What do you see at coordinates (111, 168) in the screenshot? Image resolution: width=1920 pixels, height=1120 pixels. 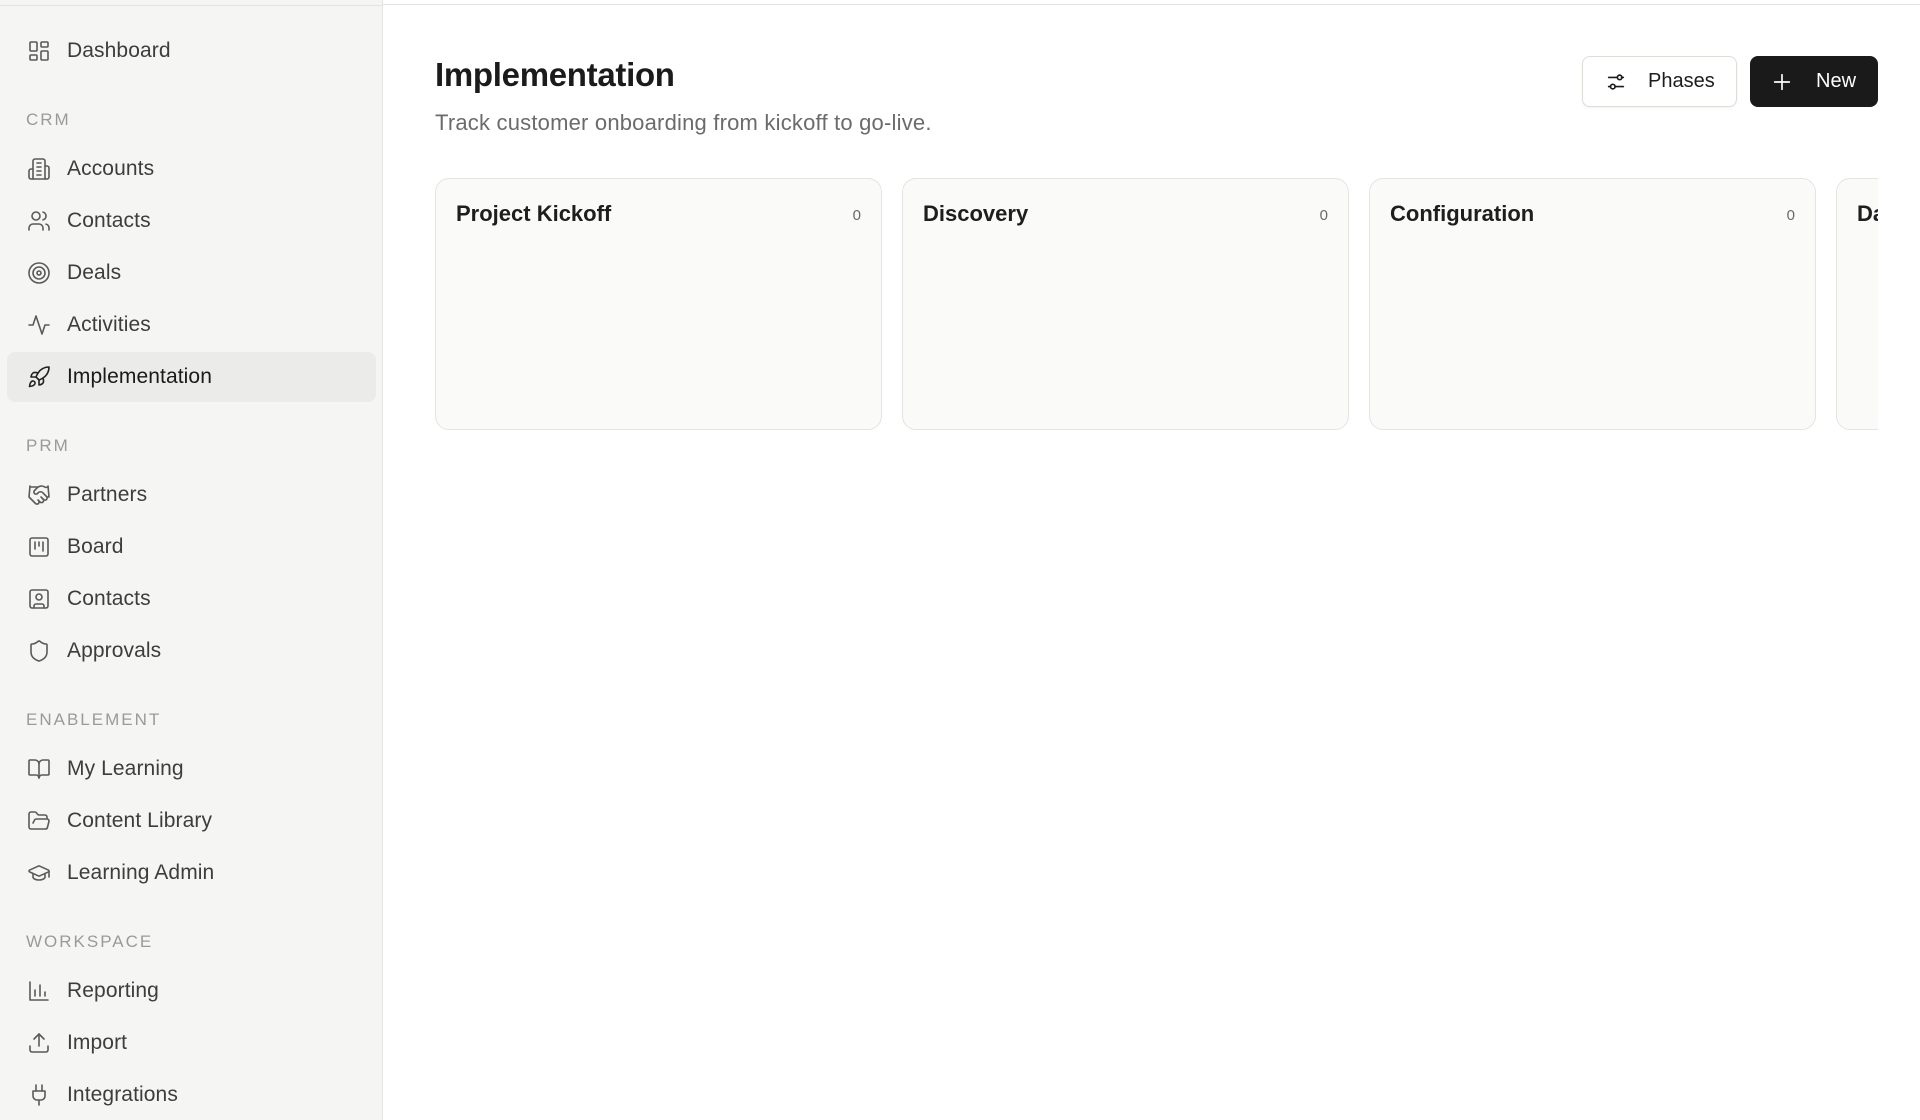 I see `sidebar-item-label: Accounts` at bounding box center [111, 168].